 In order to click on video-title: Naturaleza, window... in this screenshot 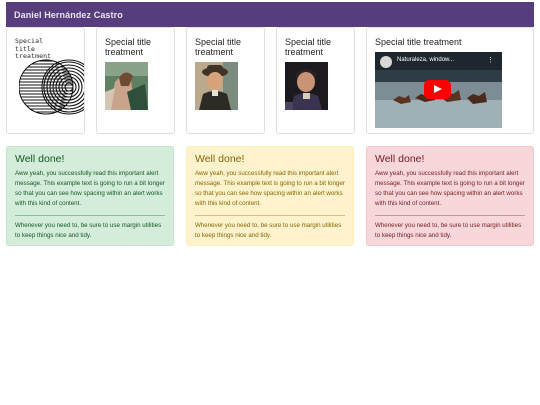, I will do `click(425, 60)`.